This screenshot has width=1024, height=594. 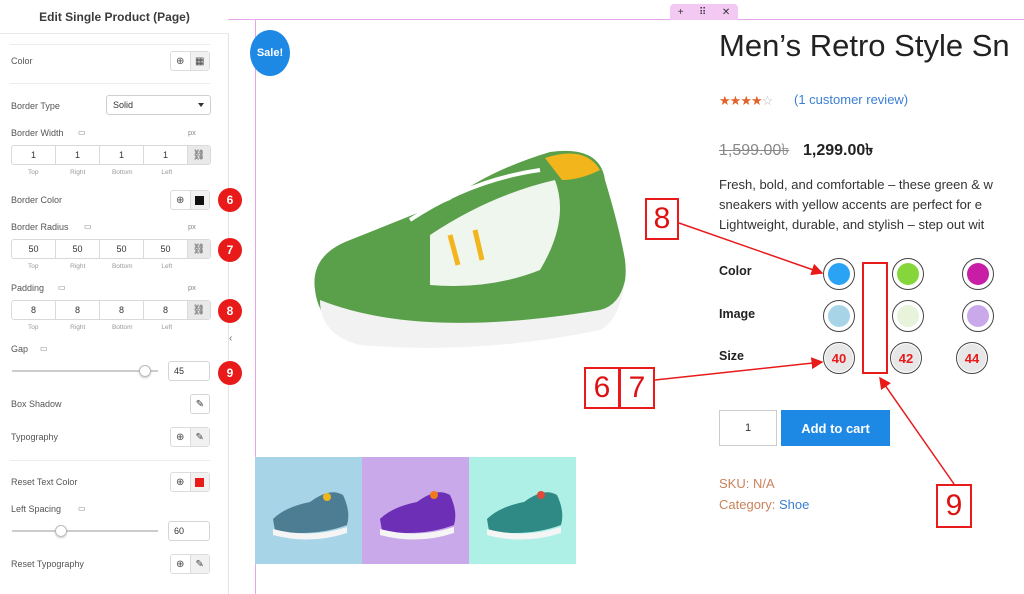 What do you see at coordinates (804, 353) in the screenshot?
I see `annotation-arrows` at bounding box center [804, 353].